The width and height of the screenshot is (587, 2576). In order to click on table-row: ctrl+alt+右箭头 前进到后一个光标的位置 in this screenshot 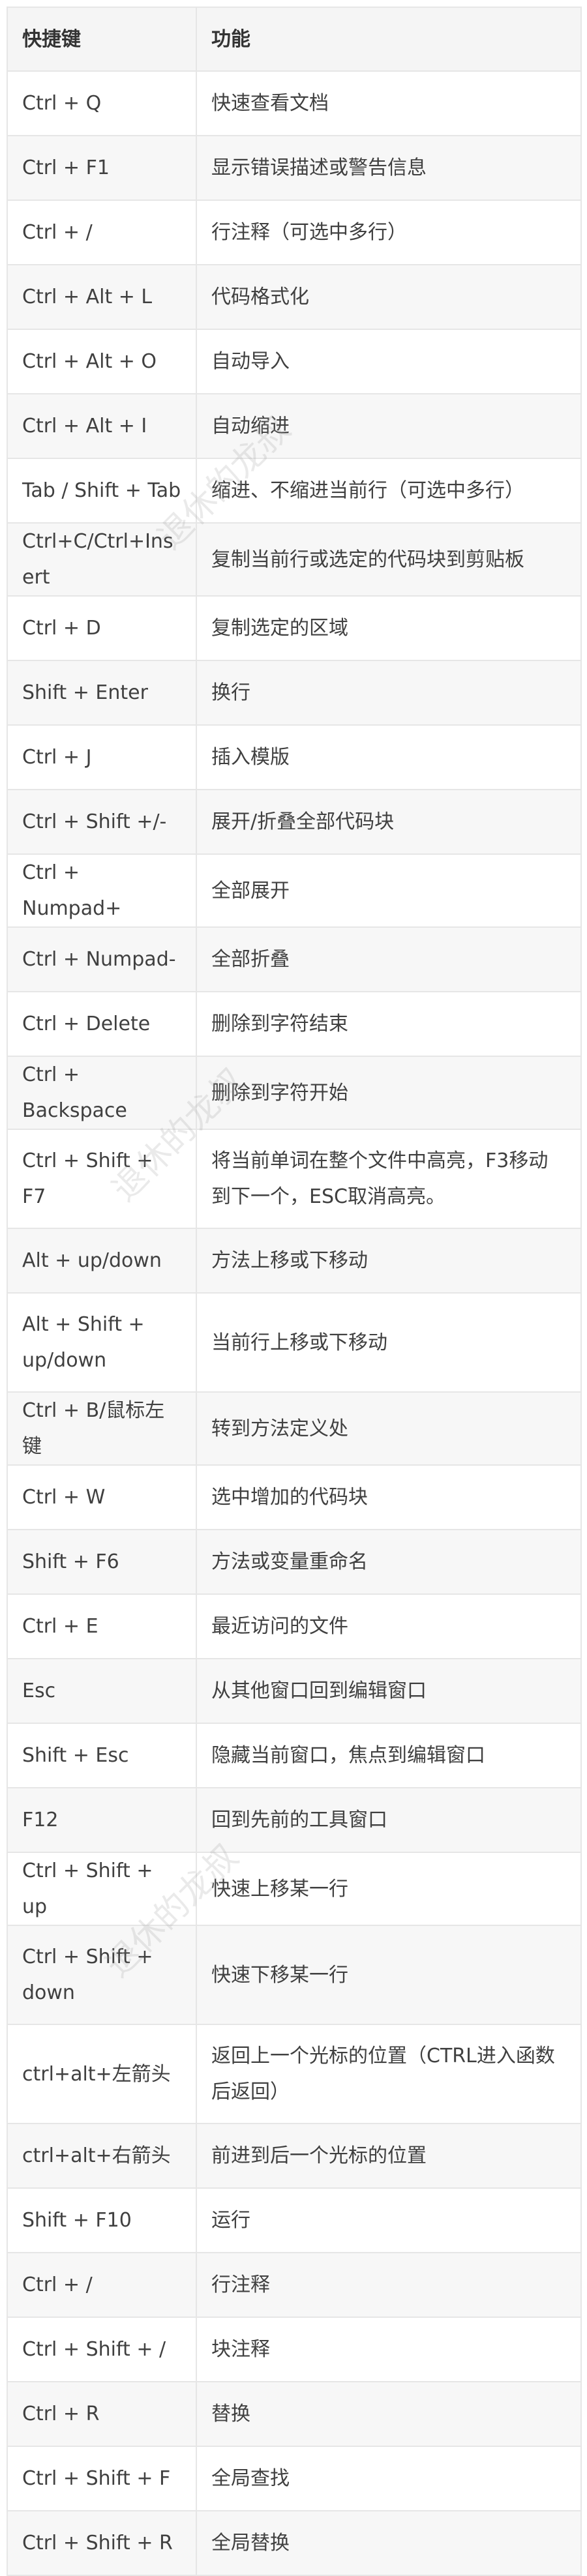, I will do `click(295, 2156)`.